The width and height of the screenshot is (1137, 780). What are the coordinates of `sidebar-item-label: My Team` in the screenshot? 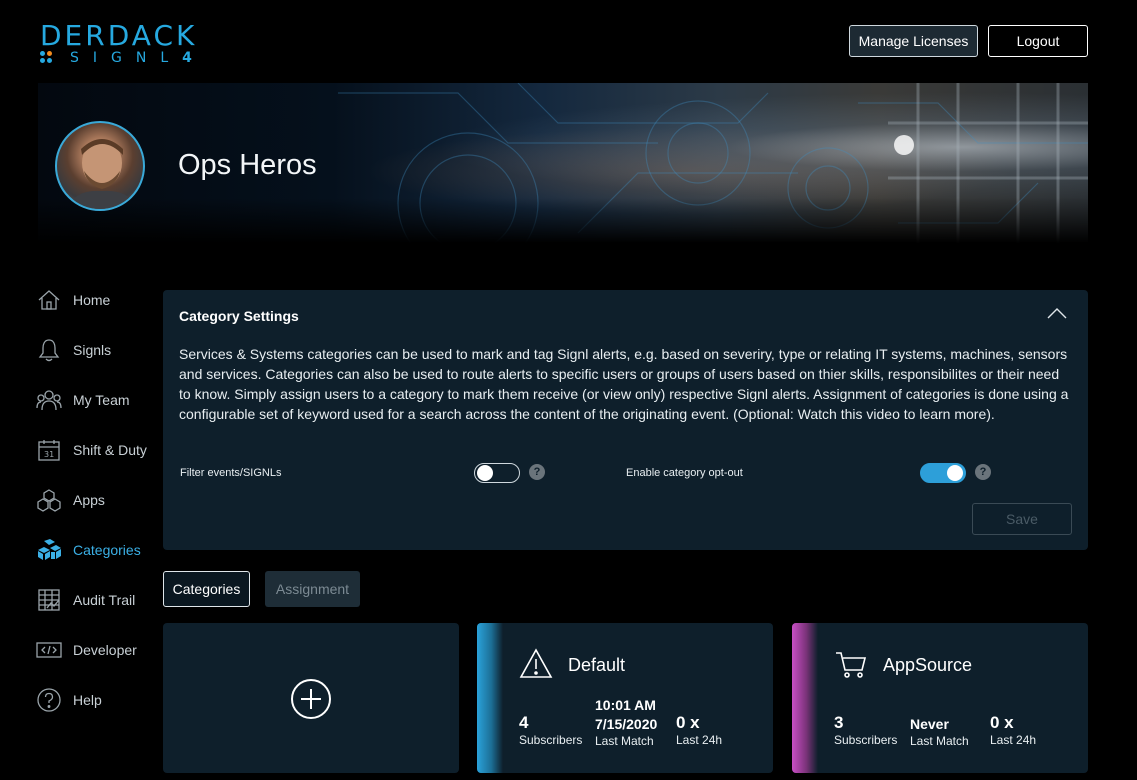 It's located at (101, 400).